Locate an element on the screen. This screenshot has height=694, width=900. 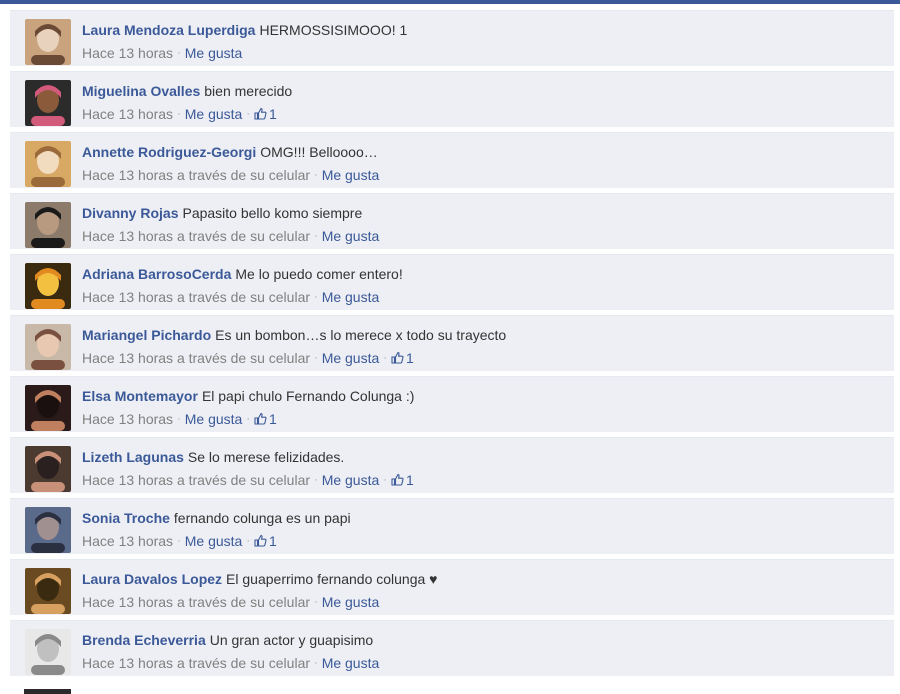
commenter-name-link: Brenda Echeverria is located at coordinates (144, 640).